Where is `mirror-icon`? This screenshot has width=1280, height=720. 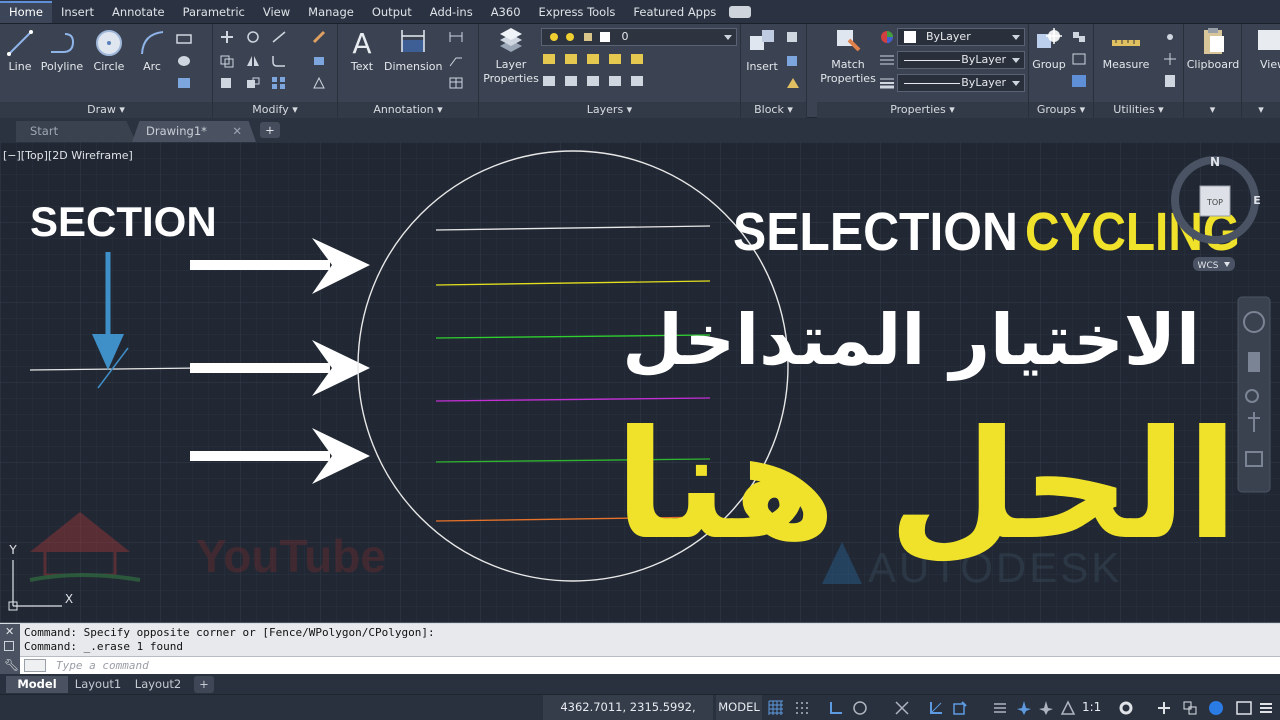
mirror-icon is located at coordinates (253, 61).